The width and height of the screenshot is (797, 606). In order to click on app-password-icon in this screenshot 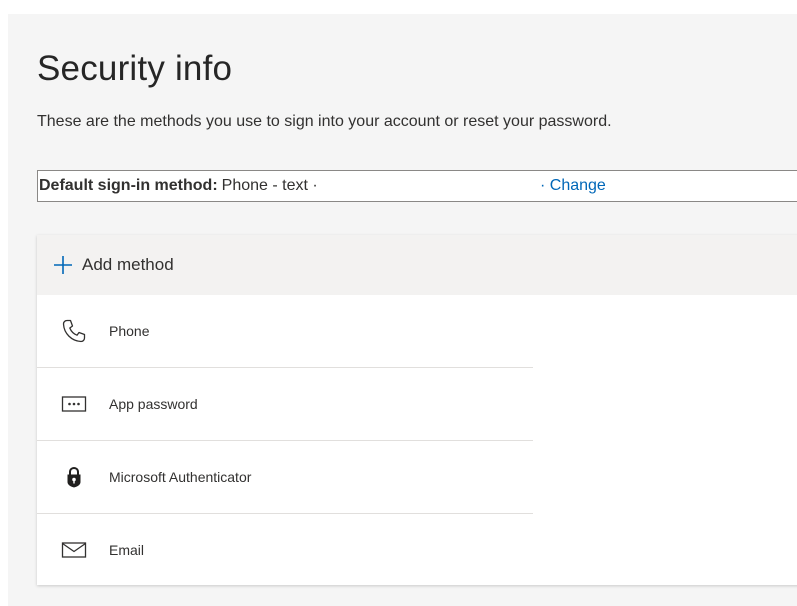, I will do `click(74, 404)`.